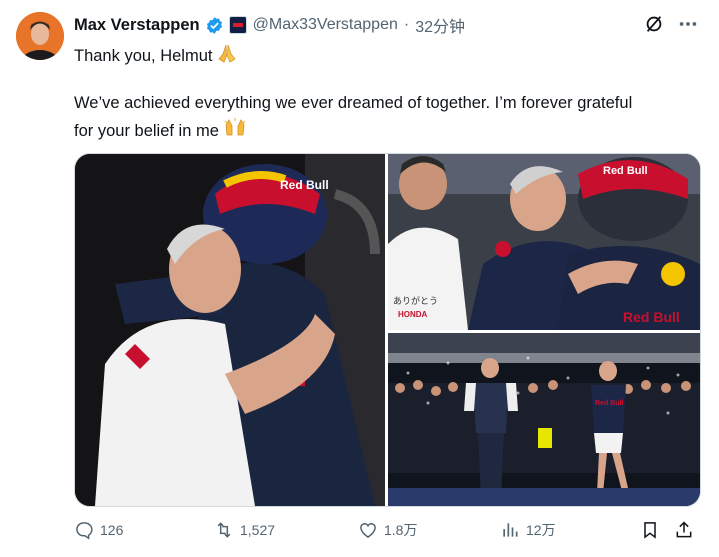  I want to click on retweet-count: 1,527, so click(258, 530).